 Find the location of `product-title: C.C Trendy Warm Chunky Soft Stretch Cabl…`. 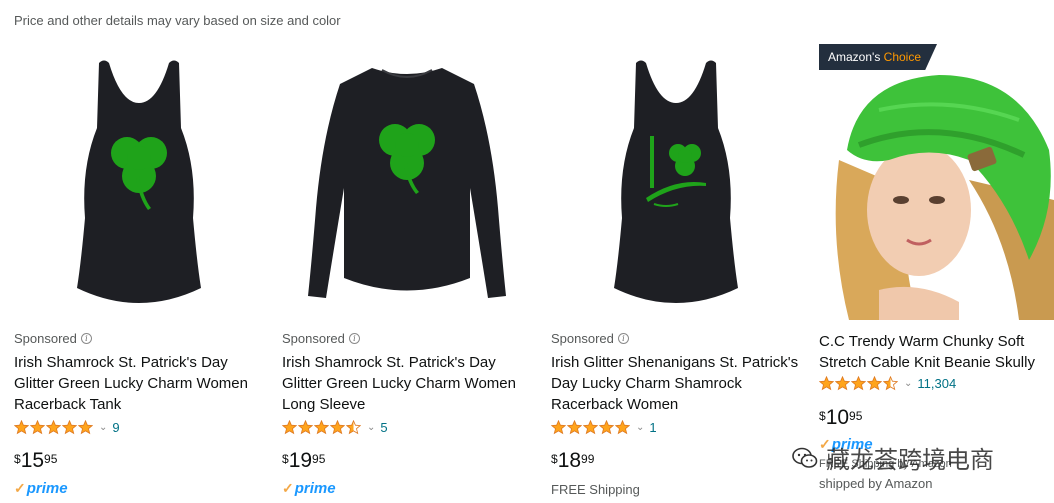

product-title: C.C Trendy Warm Chunky Soft Stretch Cabl… is located at coordinates (936, 352).